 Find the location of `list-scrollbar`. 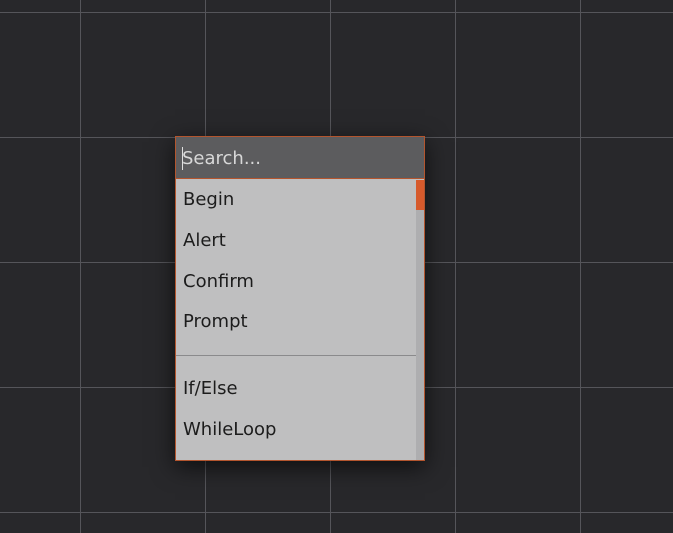

list-scrollbar is located at coordinates (420, 320).